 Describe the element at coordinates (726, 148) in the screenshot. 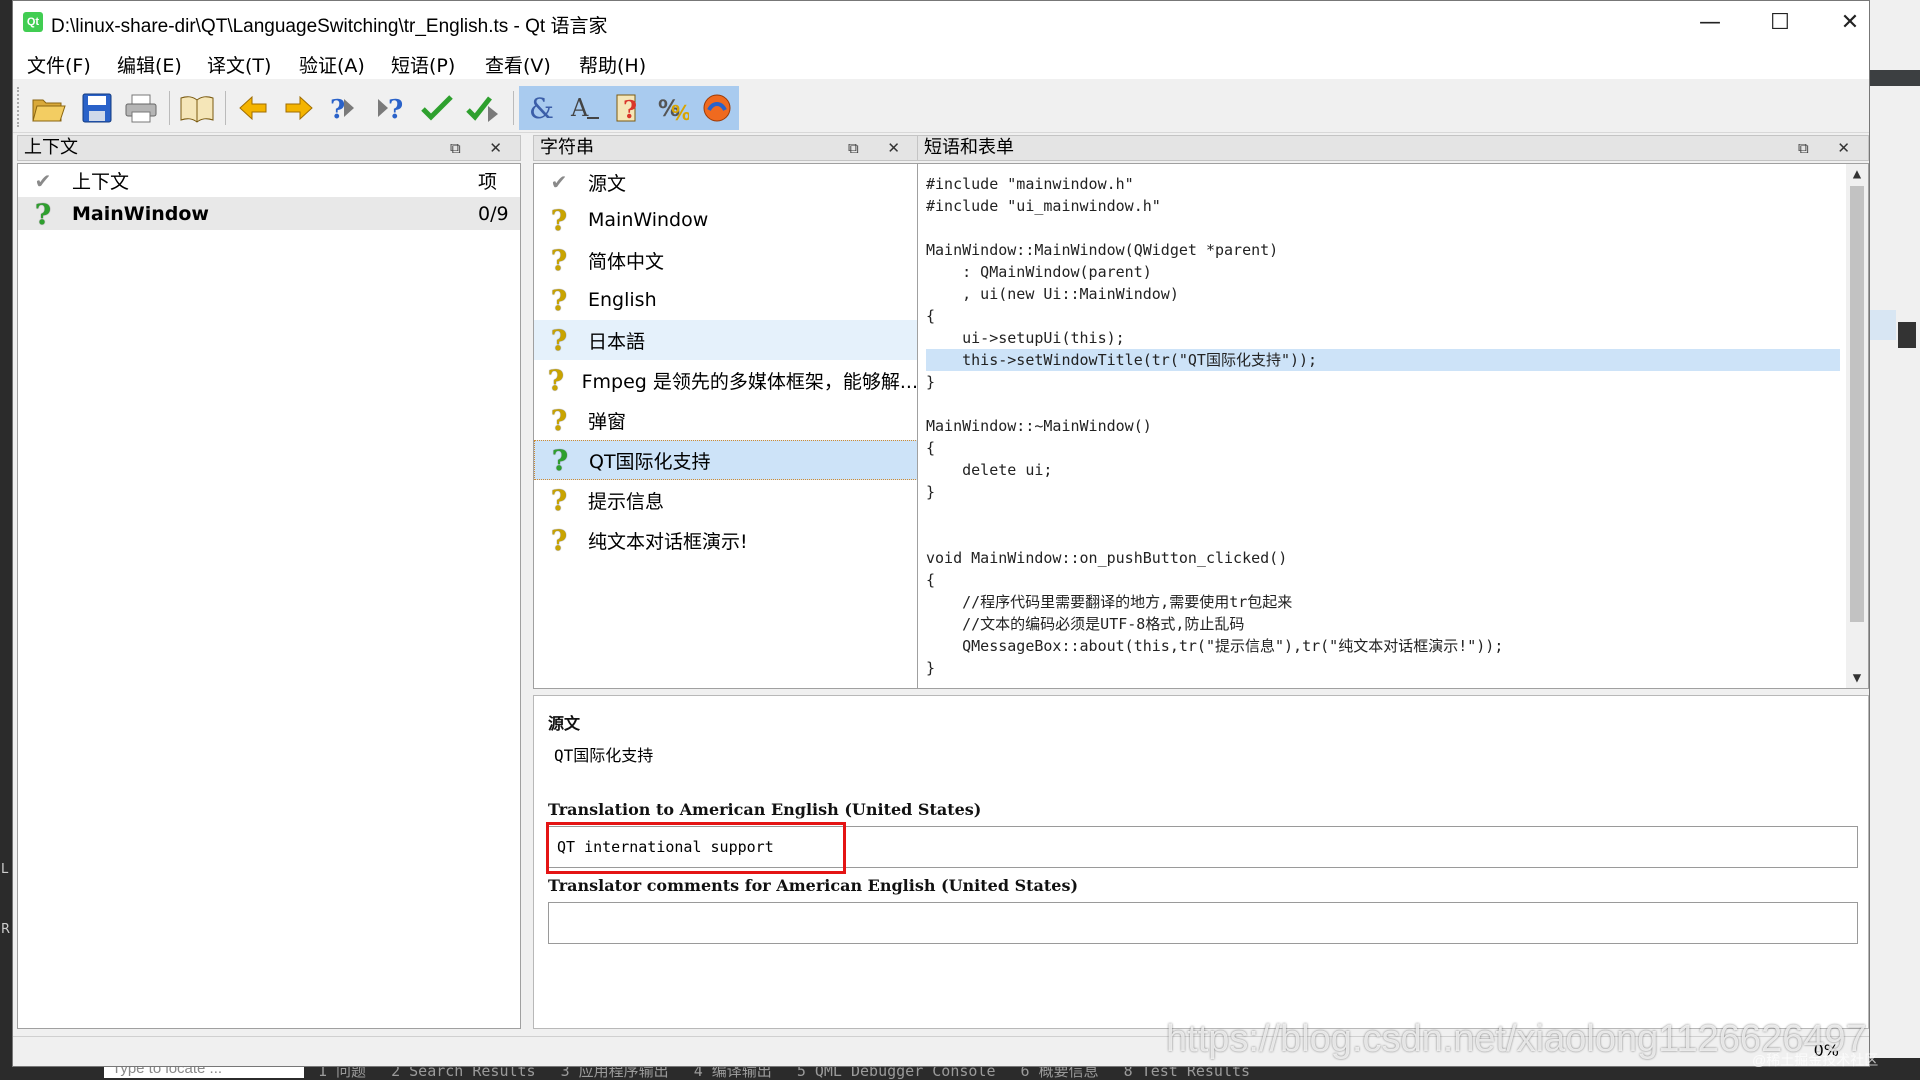

I see `strings-panel-title: 字符串 ⧉ ✕` at that location.